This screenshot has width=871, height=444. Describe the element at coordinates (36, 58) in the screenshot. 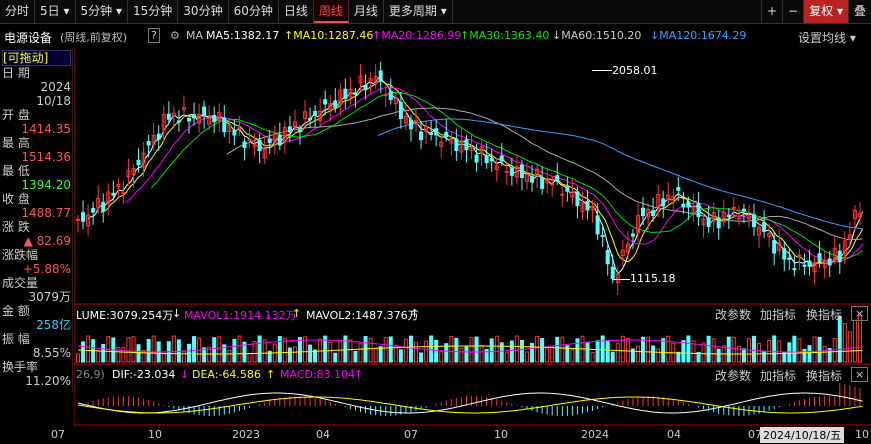

I see `drag-handle: [可拖动]` at that location.